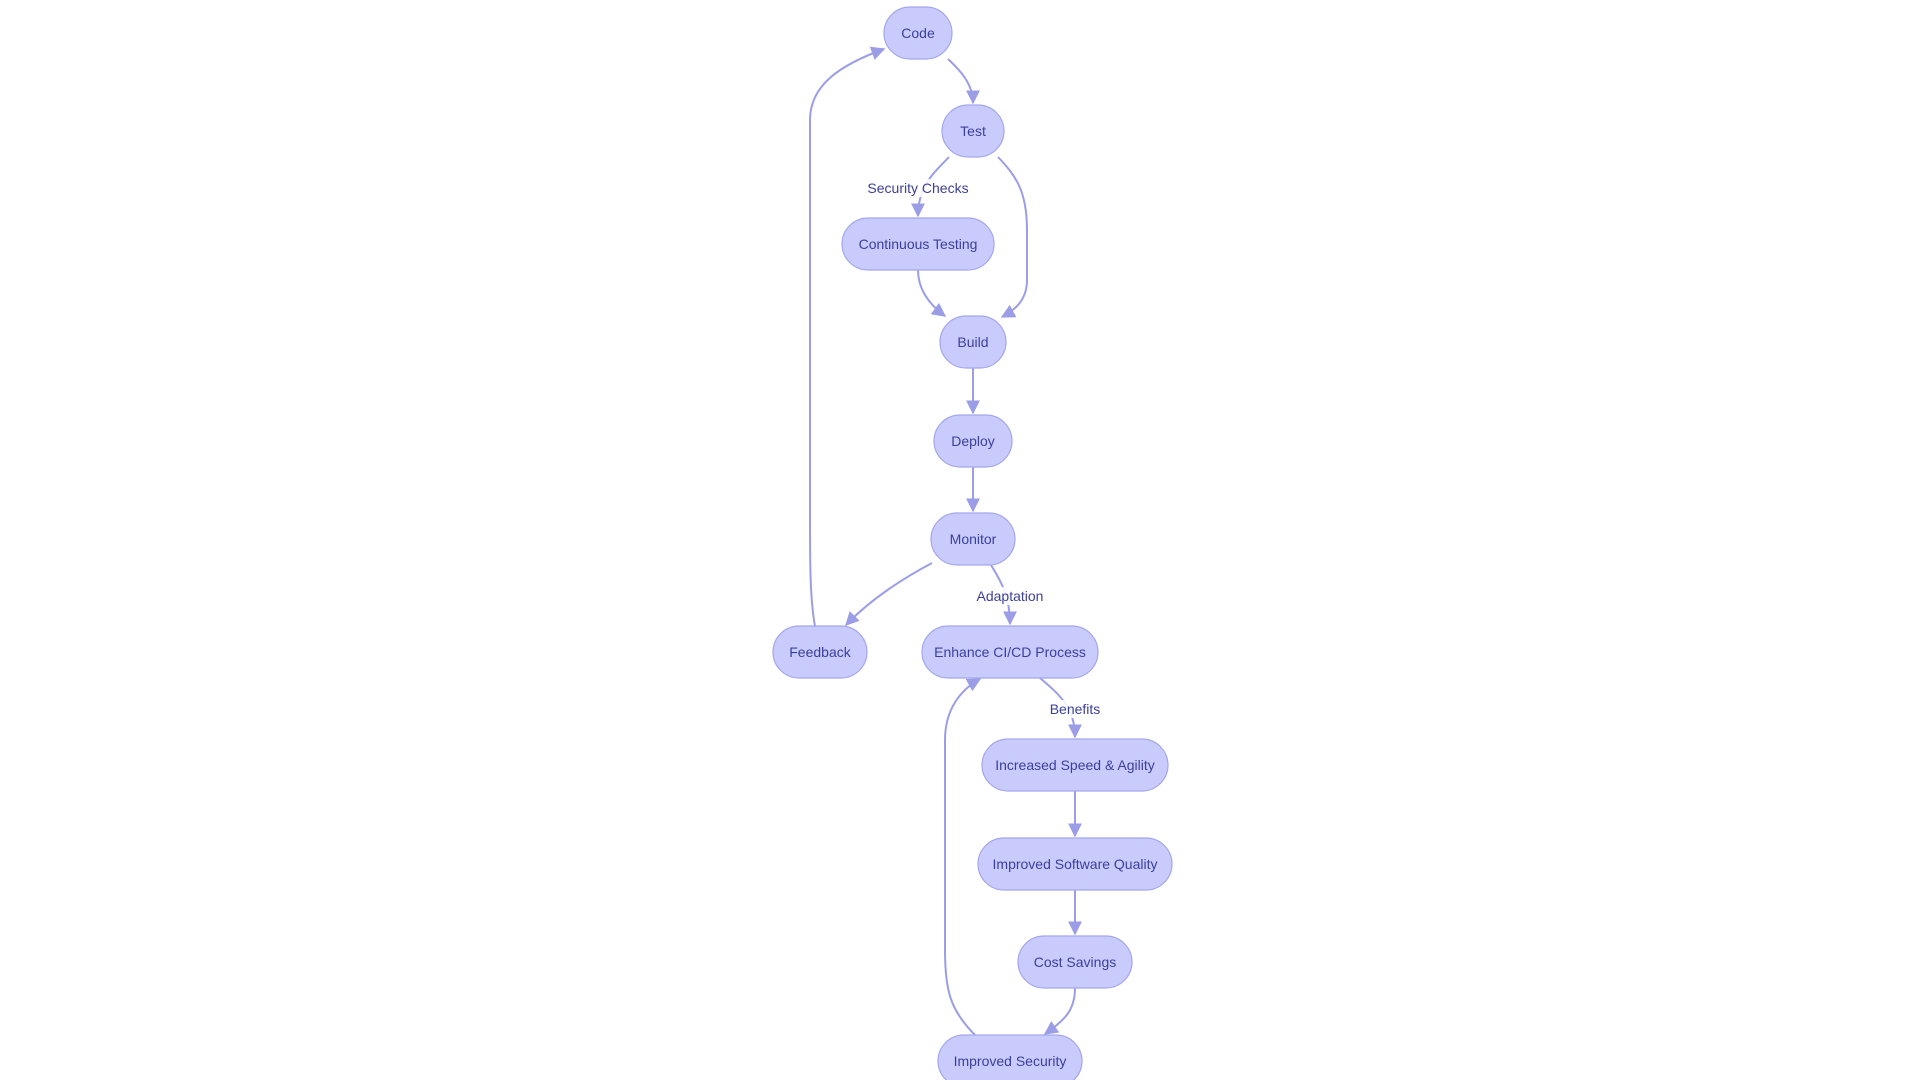 The height and width of the screenshot is (1080, 1920). I want to click on edge-monitor-to-feedback, so click(889, 594).